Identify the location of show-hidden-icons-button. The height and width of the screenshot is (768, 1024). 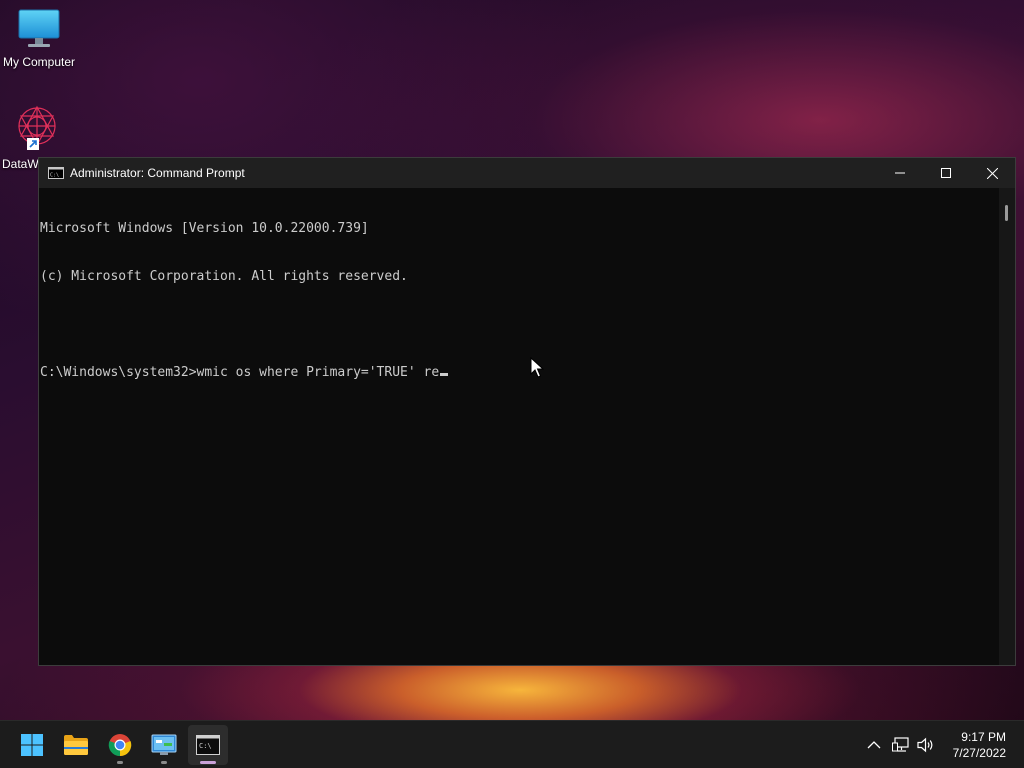
(874, 745).